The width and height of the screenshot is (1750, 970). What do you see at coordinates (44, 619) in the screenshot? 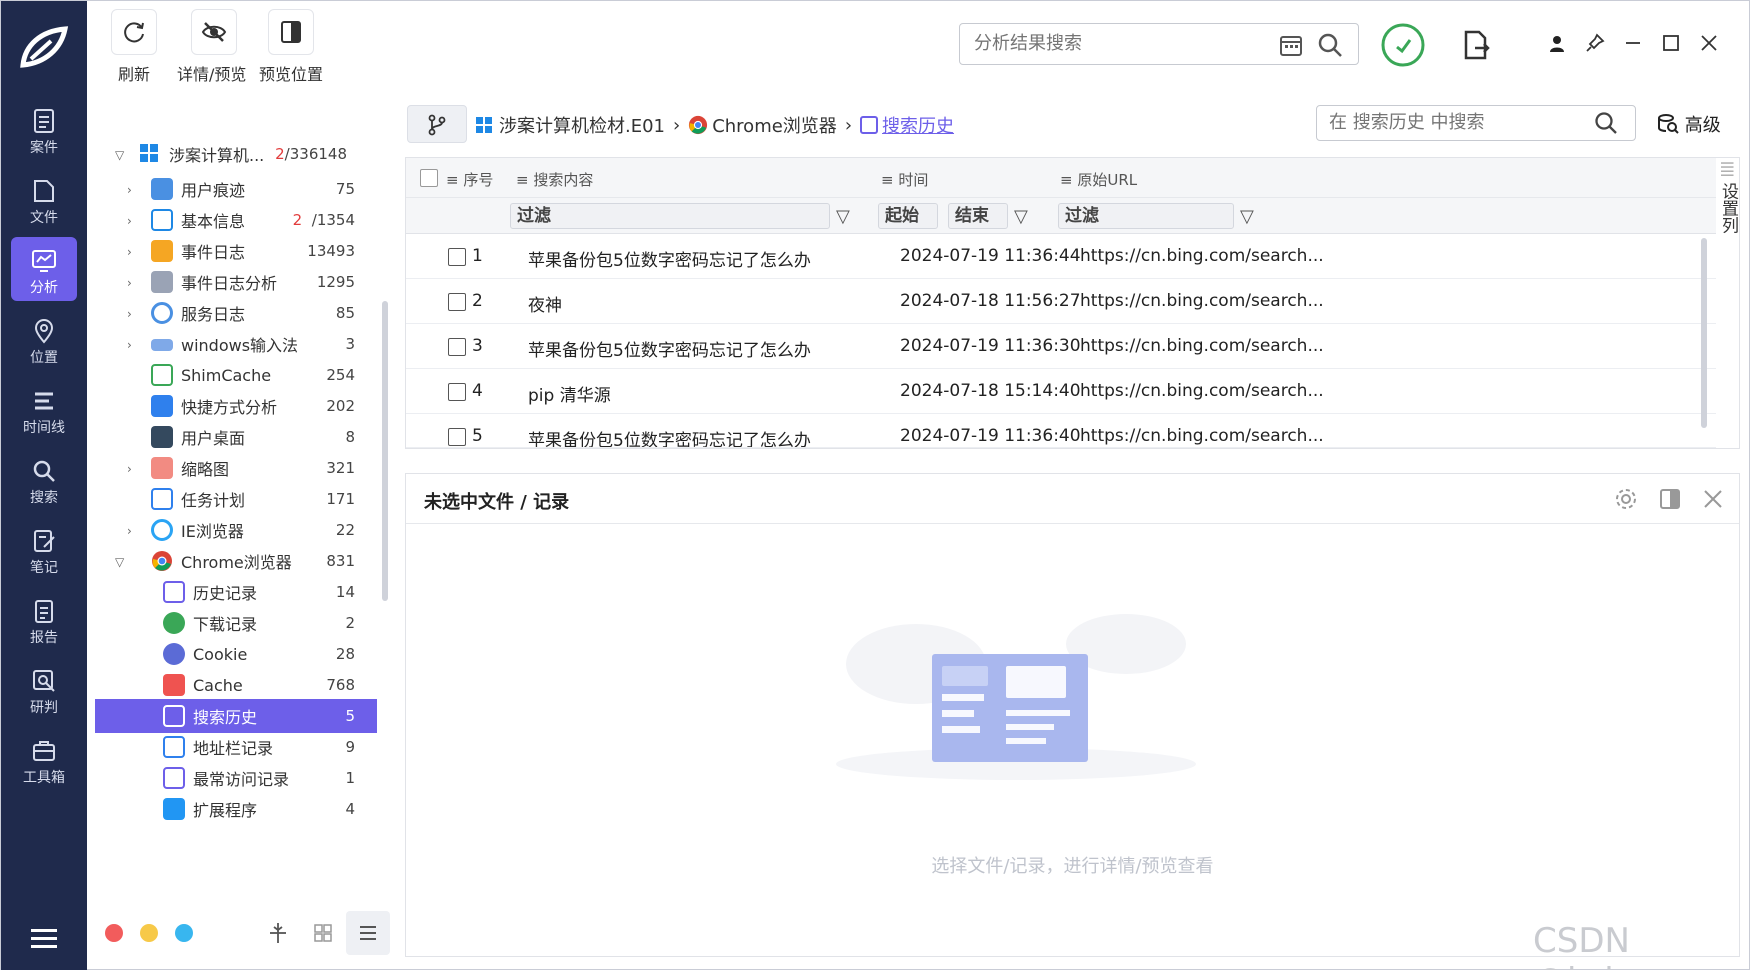
I see `nav-item-report: 报告` at bounding box center [44, 619].